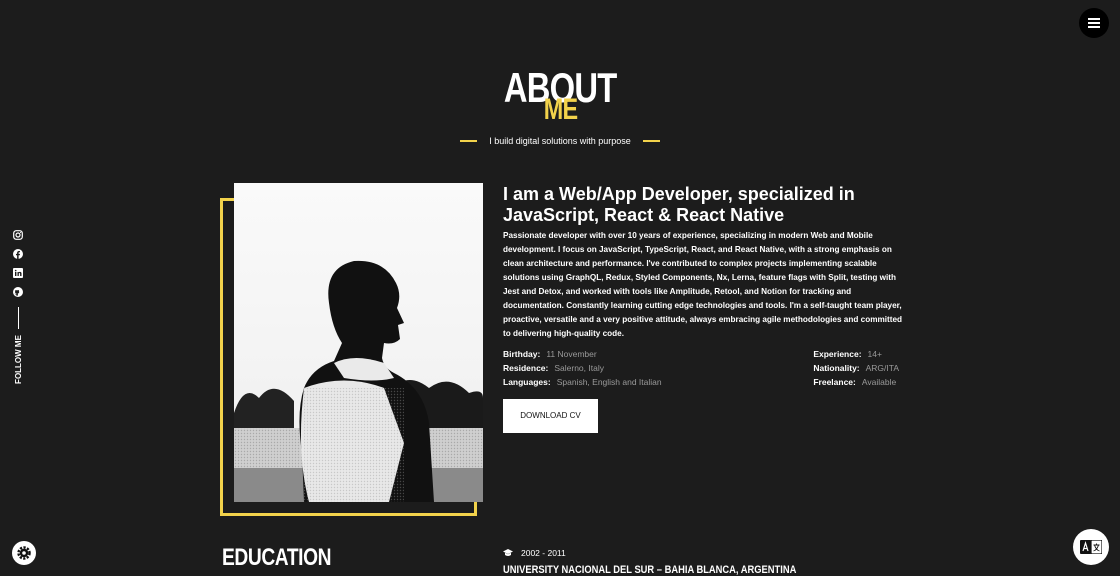 The image size is (1120, 576). I want to click on menu-button, so click(1094, 23).